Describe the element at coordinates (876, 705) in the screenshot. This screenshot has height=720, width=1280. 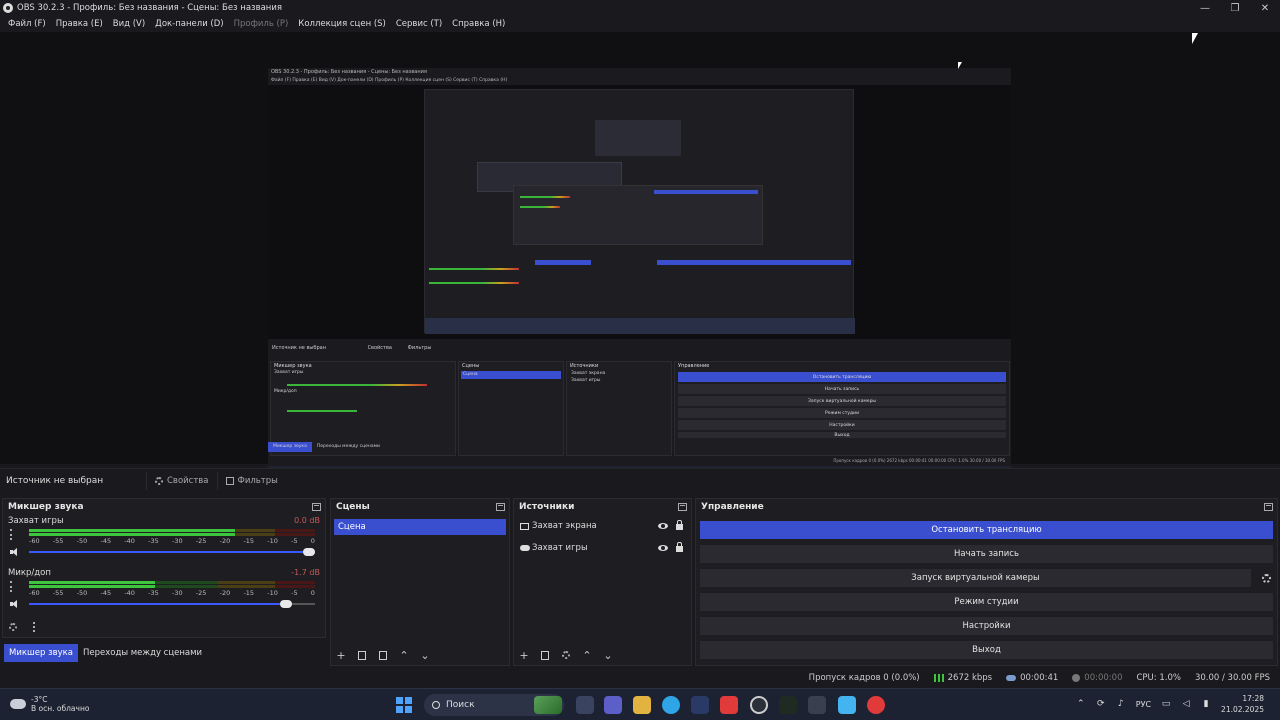
I see `yandex-browser-icon` at that location.